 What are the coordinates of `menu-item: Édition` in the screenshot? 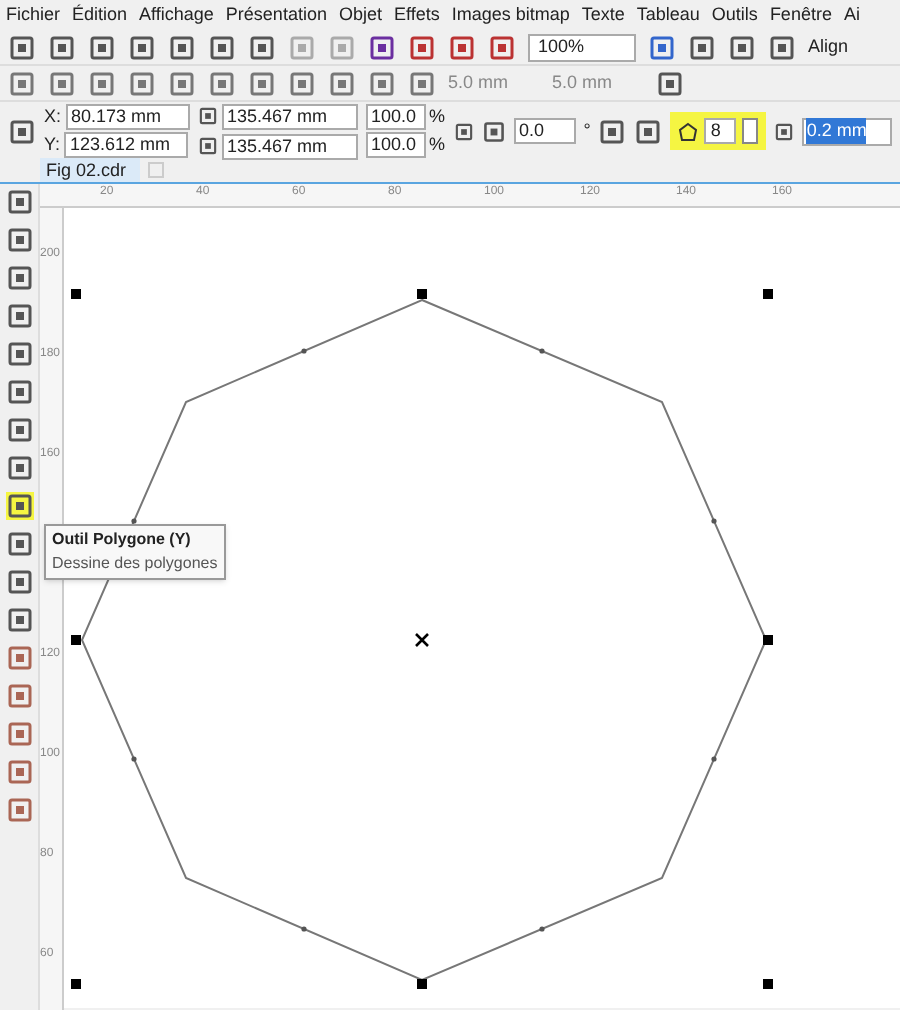 It's located at (100, 15).